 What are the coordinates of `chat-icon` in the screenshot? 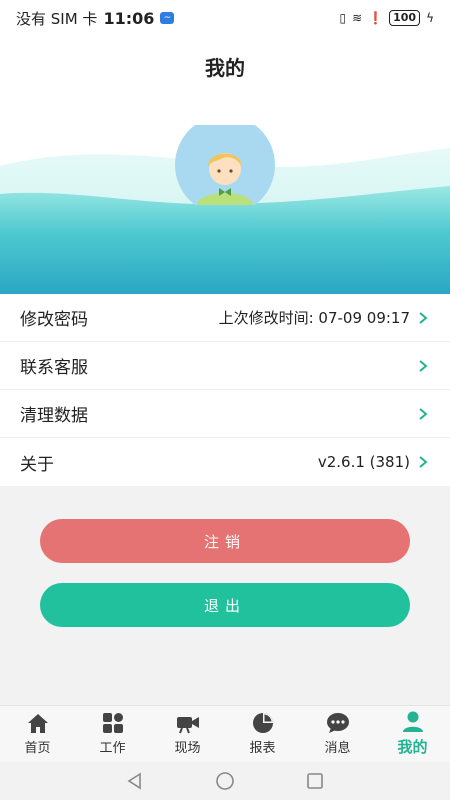 It's located at (337, 723).